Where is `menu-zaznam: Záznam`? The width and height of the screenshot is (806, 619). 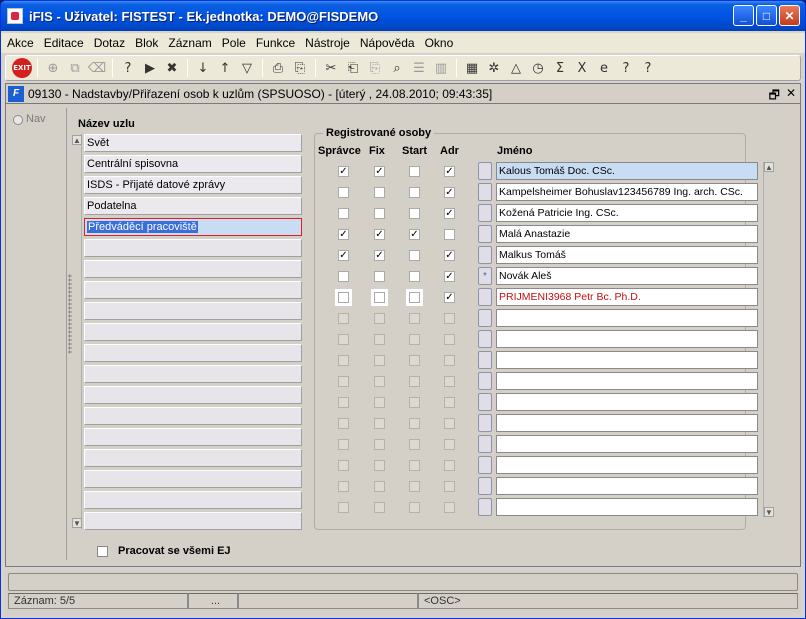
menu-zaznam: Záznam is located at coordinates (189, 43).